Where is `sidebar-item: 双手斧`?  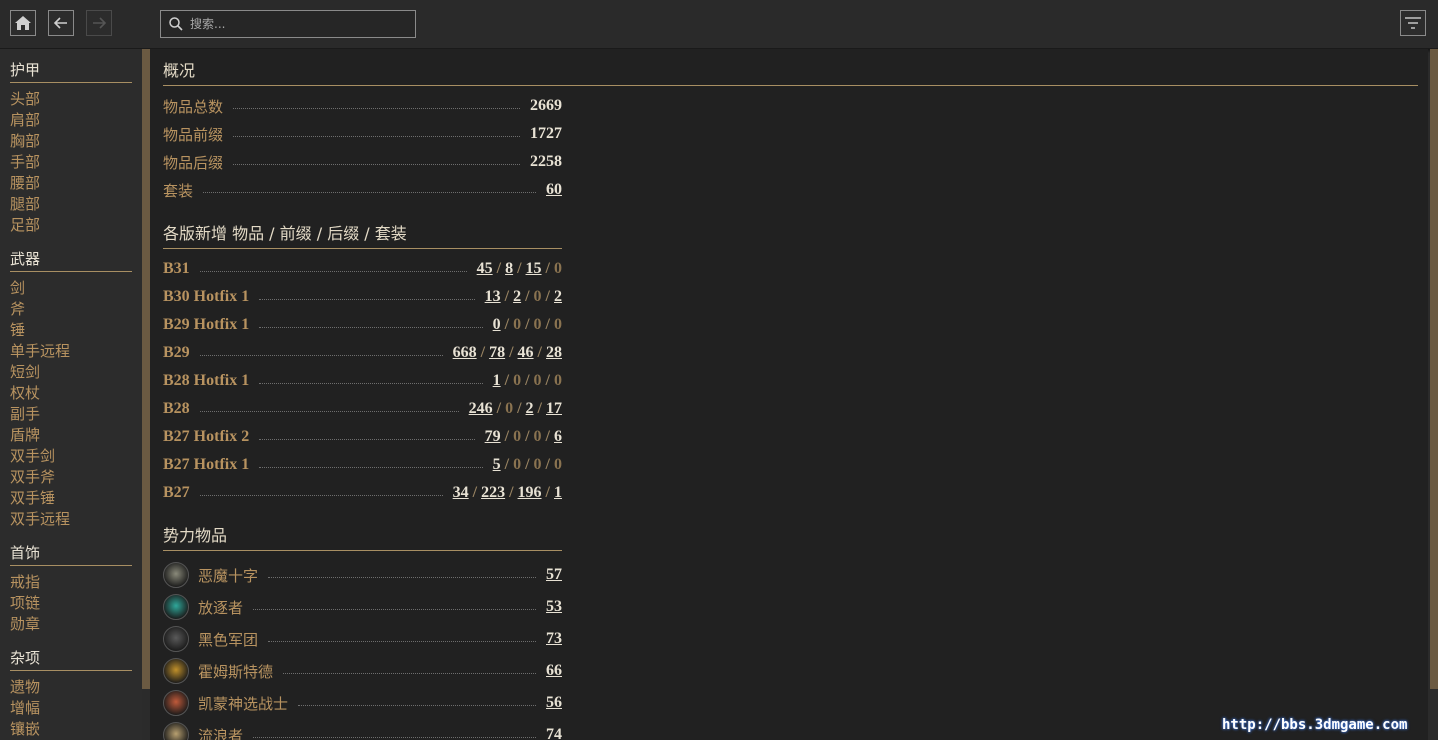
sidebar-item: 双手斧 is located at coordinates (76, 477).